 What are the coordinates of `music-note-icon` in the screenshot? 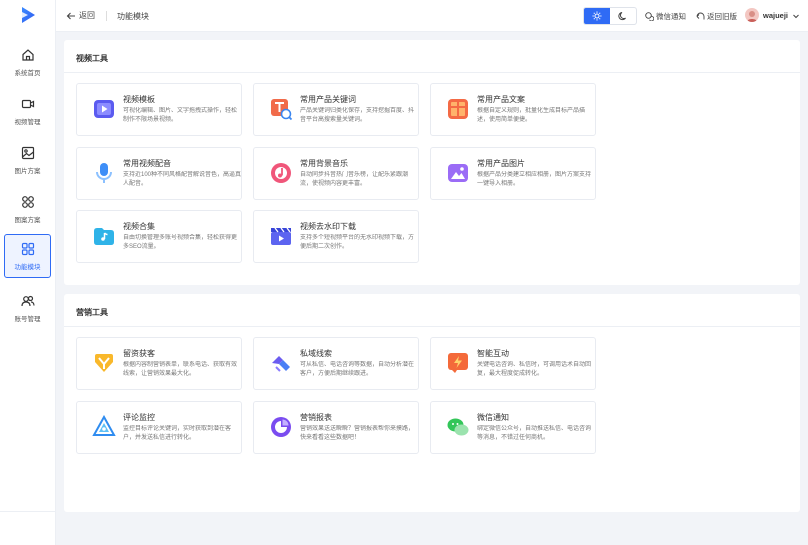 It's located at (281, 173).